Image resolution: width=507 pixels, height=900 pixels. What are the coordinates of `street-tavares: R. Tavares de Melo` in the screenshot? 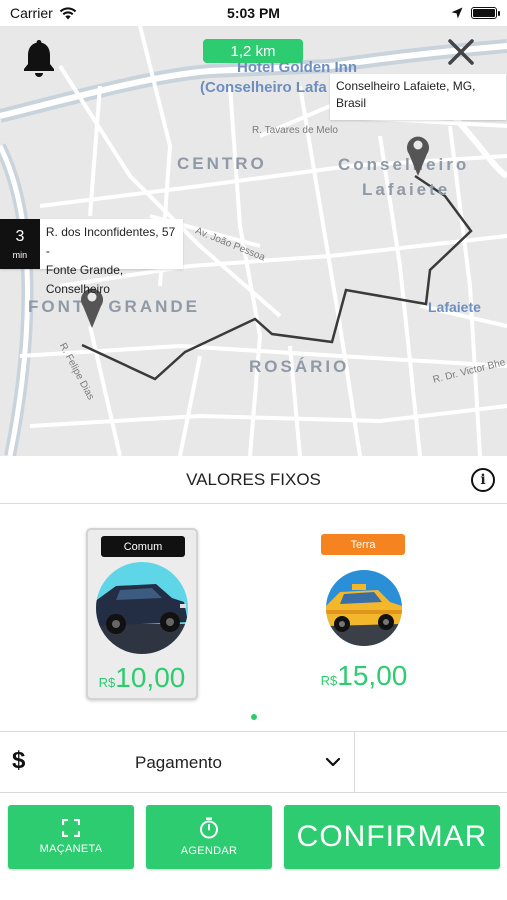 It's located at (295, 130).